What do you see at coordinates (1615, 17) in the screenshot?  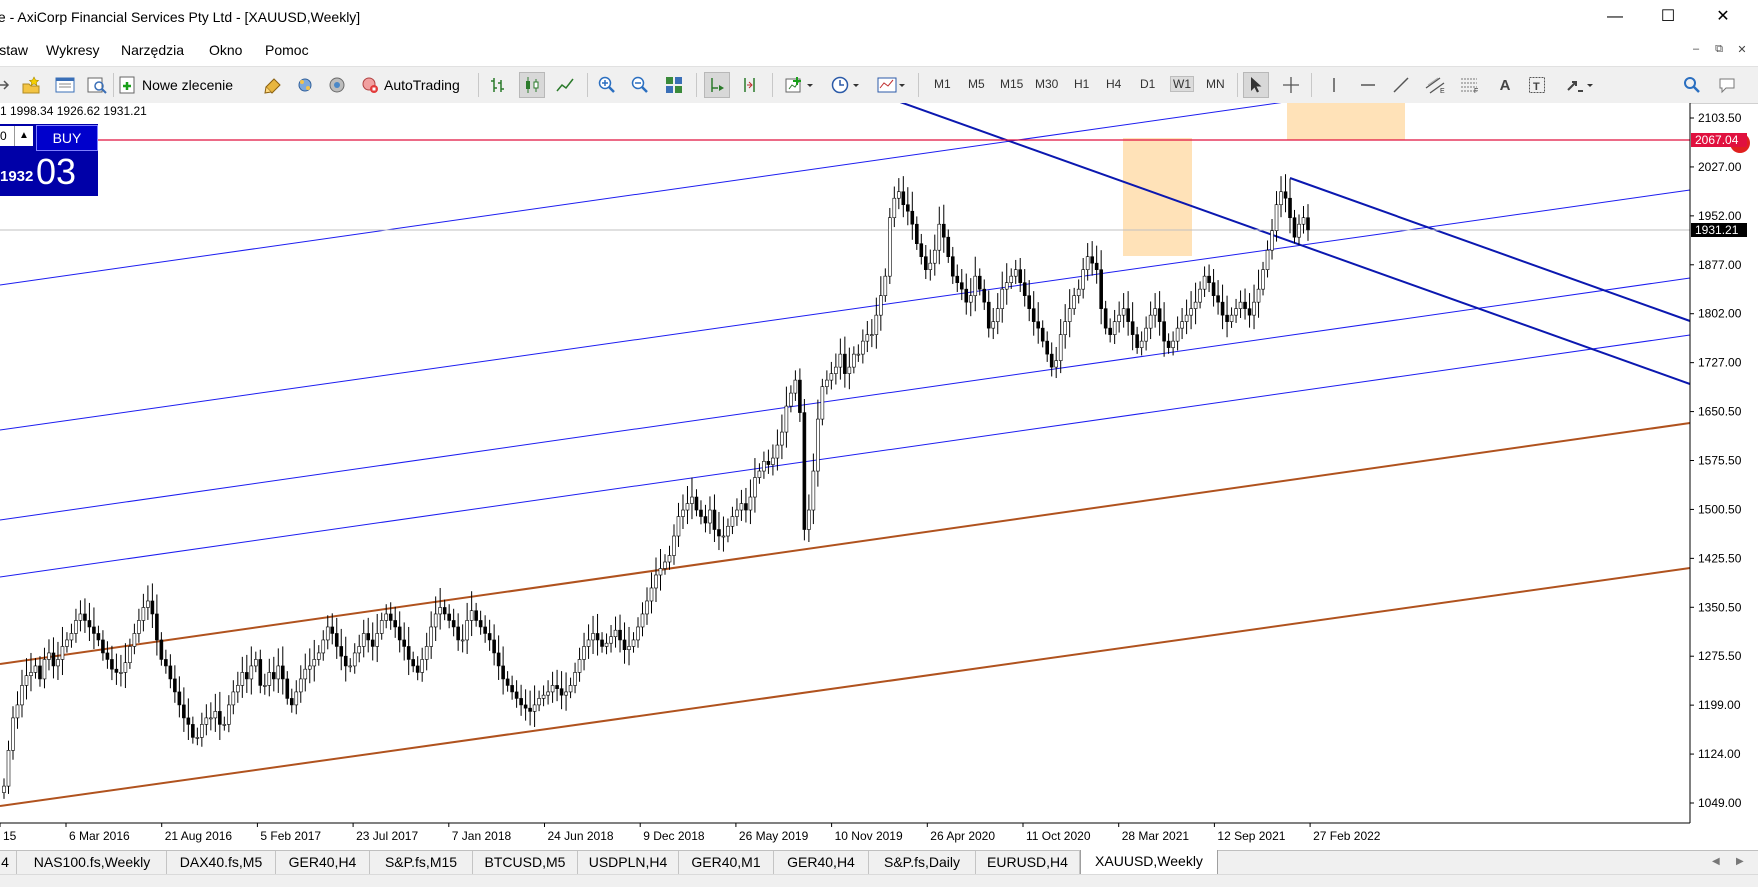 I see `minimize-button: —` at bounding box center [1615, 17].